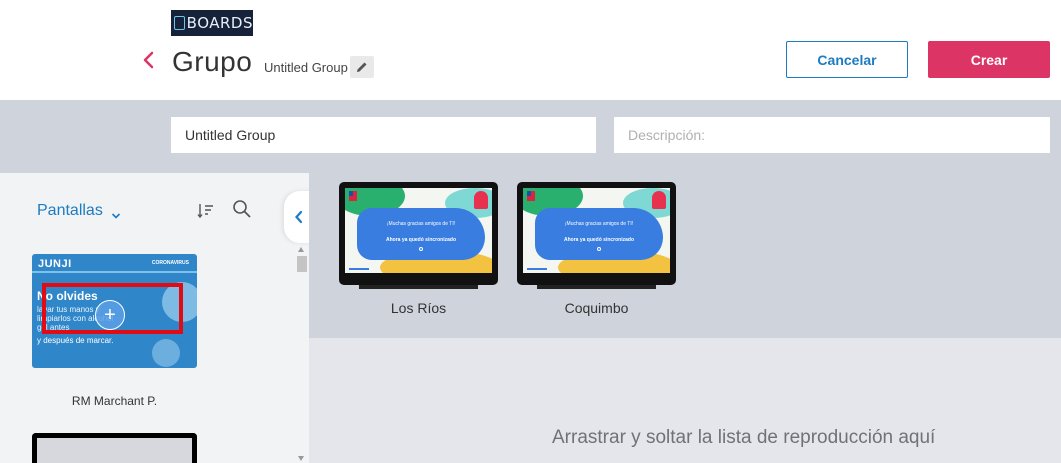  I want to click on sort-icon, so click(206, 211).